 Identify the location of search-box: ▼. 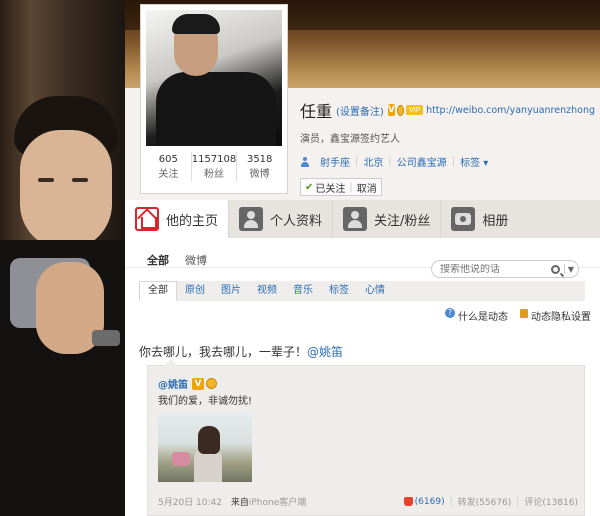
(505, 269).